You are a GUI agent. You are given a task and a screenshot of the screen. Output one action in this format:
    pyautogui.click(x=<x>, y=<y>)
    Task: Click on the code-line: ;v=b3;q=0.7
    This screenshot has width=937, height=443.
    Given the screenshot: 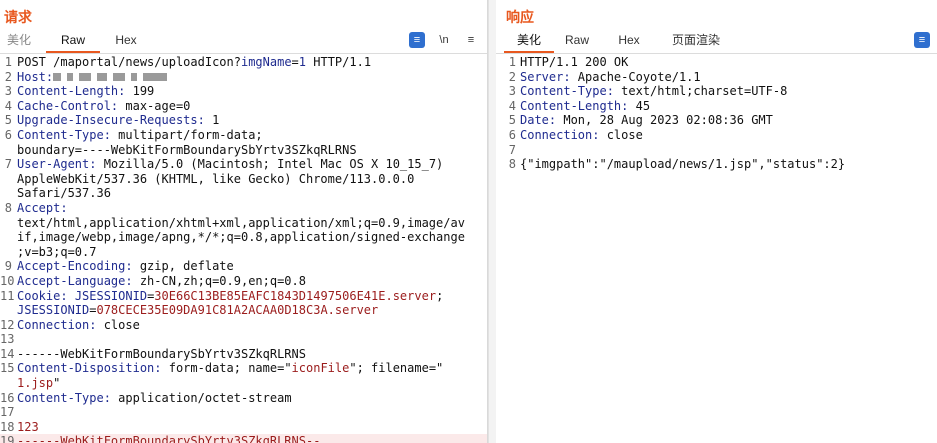 What is the action you would take?
    pyautogui.click(x=243, y=252)
    